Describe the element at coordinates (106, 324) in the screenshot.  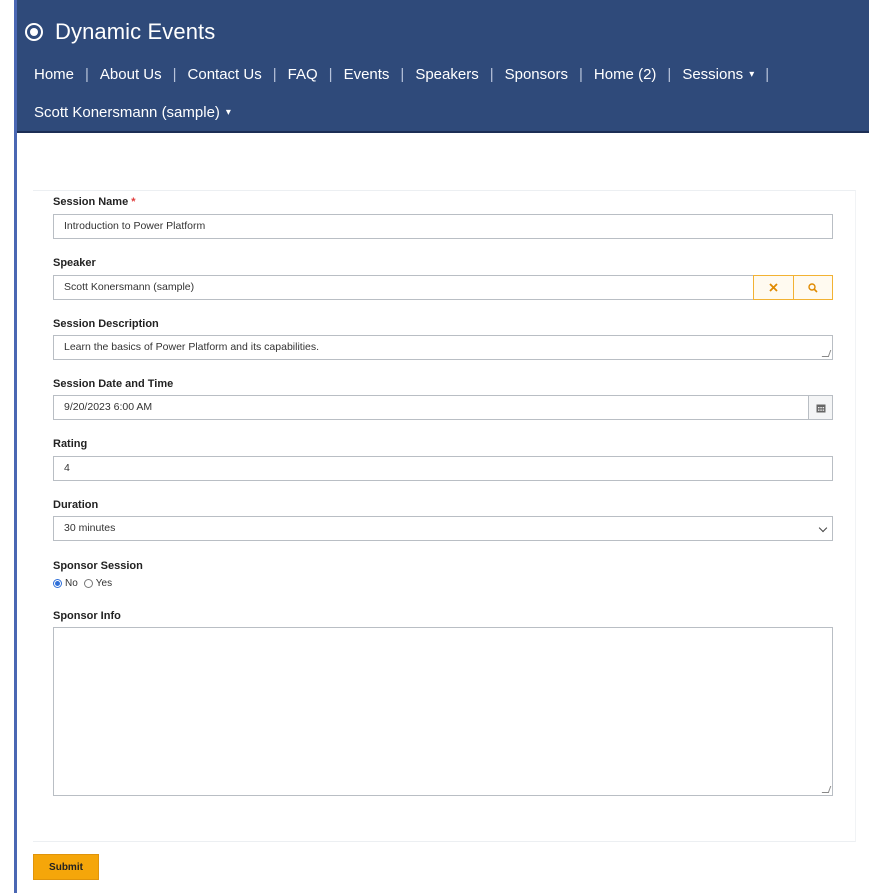
I see `session-description-label: Session Description` at that location.